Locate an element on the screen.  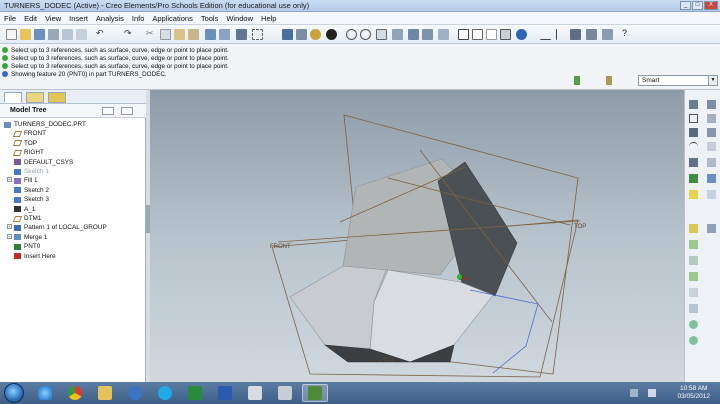
taskbar-word is located at coordinates (225, 393).